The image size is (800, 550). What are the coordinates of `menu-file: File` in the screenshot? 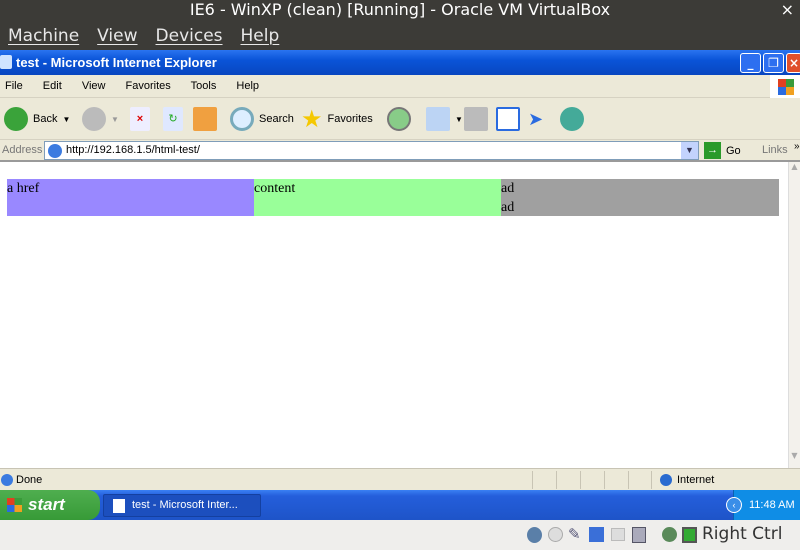 It's located at (14, 86).